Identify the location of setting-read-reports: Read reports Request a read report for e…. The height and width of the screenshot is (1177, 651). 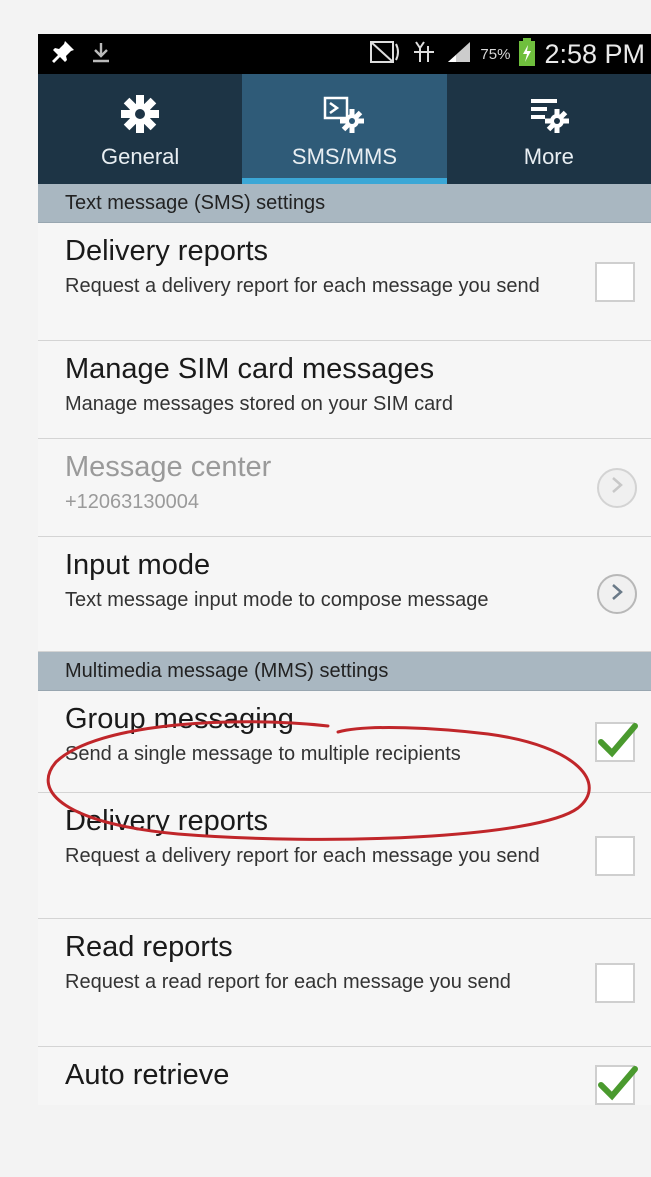
(344, 983).